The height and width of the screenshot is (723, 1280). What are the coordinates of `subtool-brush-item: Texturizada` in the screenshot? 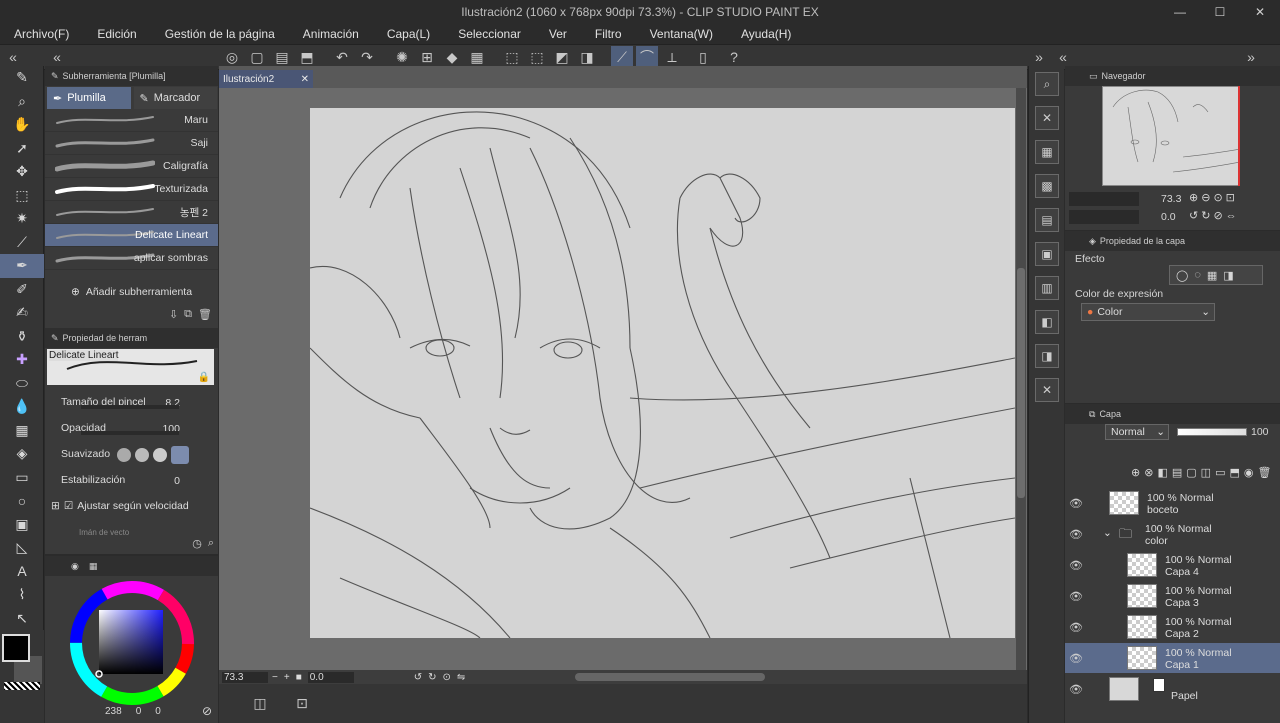 It's located at (131, 189).